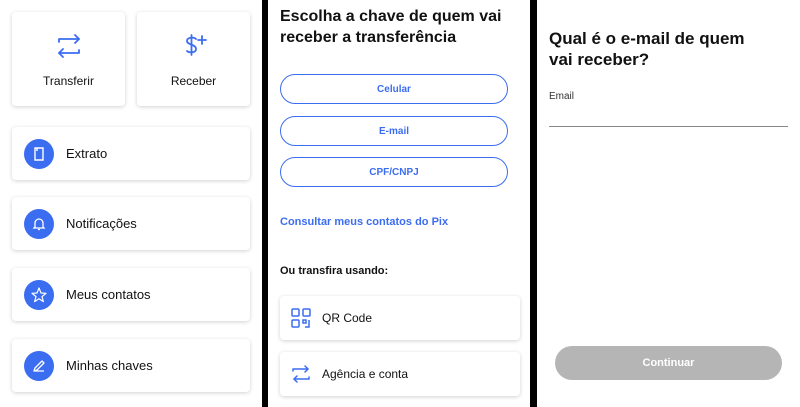 The height and width of the screenshot is (407, 800). Describe the element at coordinates (391, 16) in the screenshot. I see `title-line-1: Escolha a chave de quem vai` at that location.